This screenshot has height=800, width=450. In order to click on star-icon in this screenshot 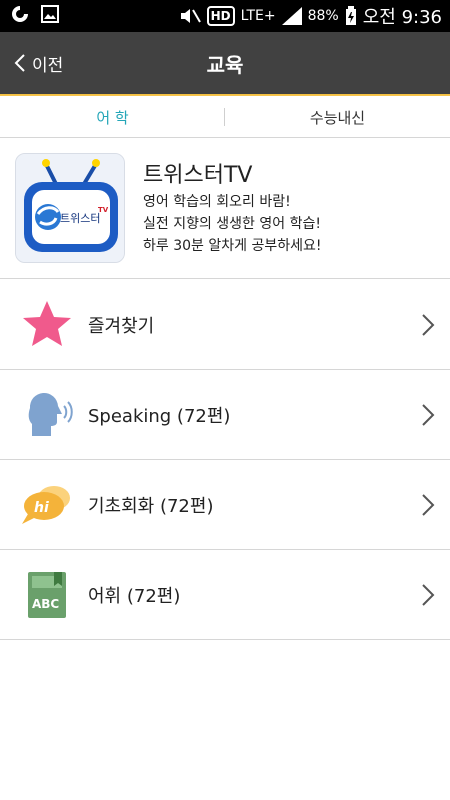, I will do `click(47, 323)`.